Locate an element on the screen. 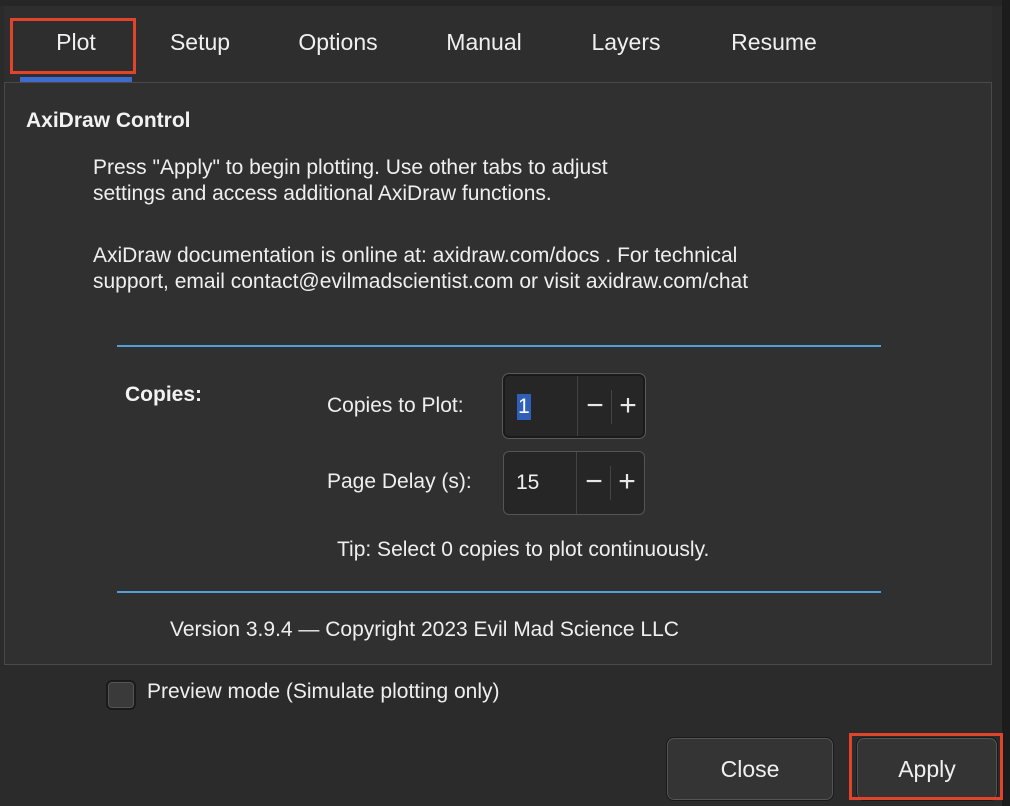  copies-to-plot-label: Copies to Plot: is located at coordinates (395, 405).